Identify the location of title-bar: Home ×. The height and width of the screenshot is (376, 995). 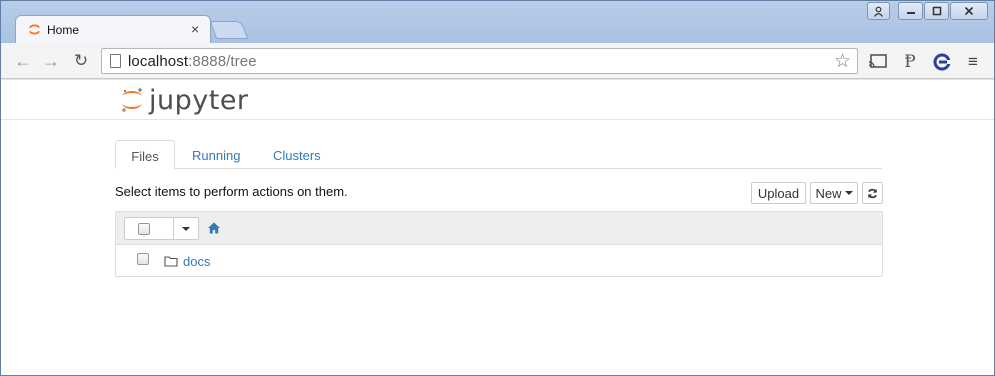
(497, 22).